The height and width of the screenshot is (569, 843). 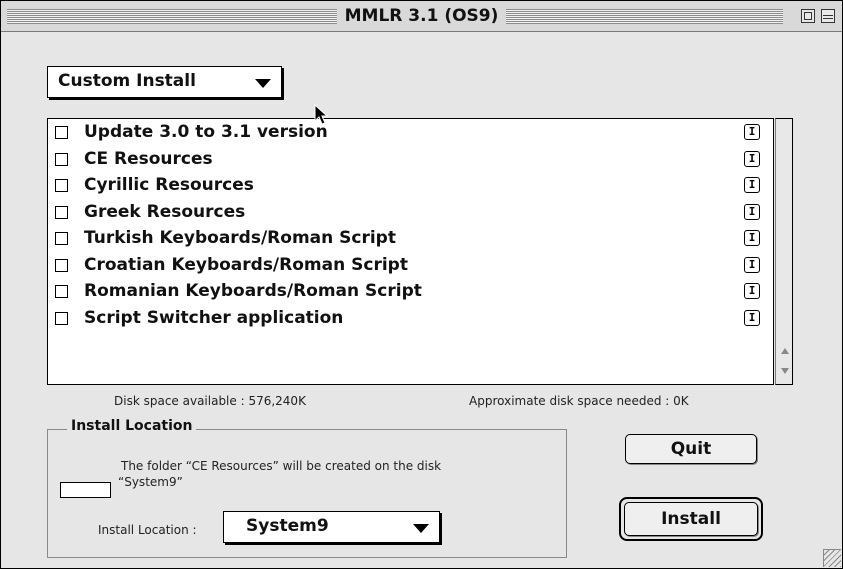 I want to click on install-location-dropdown: System9, so click(x=331, y=527).